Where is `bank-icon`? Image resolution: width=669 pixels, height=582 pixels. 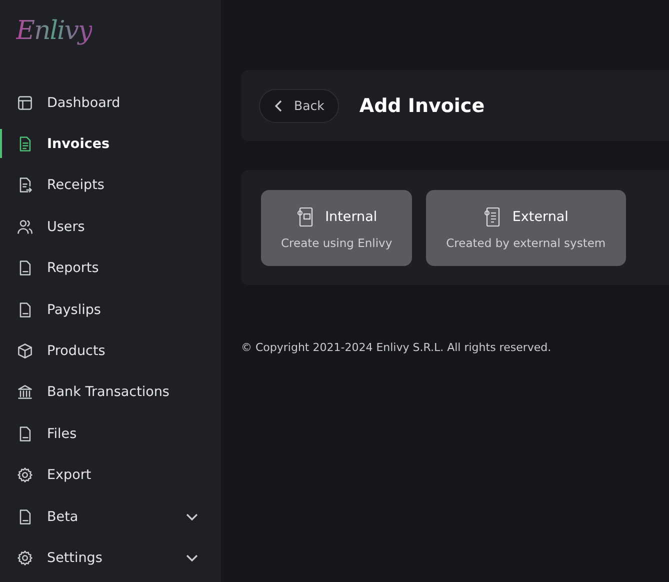 bank-icon is located at coordinates (25, 392).